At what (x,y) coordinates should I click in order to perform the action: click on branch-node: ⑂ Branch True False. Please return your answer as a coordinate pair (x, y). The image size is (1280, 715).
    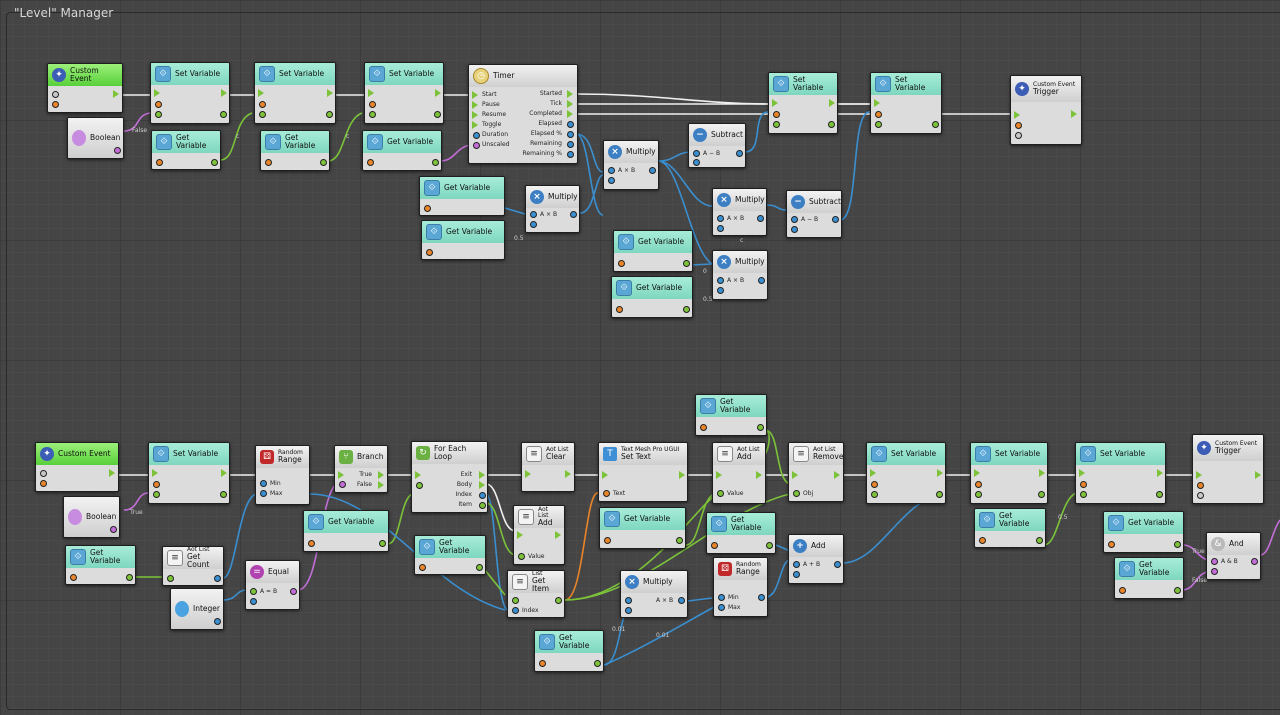
    Looking at the image, I should click on (361, 469).